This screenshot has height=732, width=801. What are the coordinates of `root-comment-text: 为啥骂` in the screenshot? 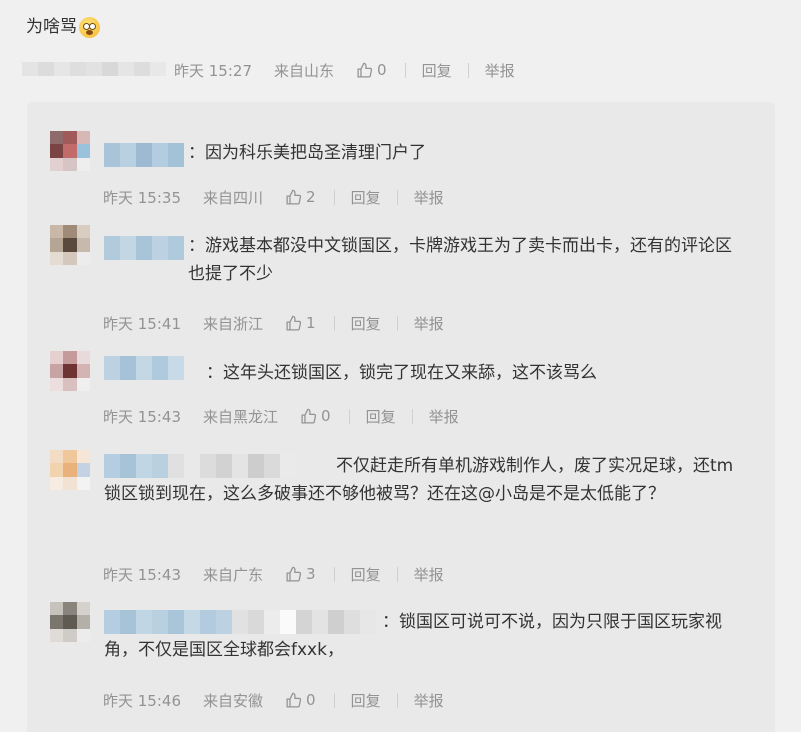 It's located at (63, 27).